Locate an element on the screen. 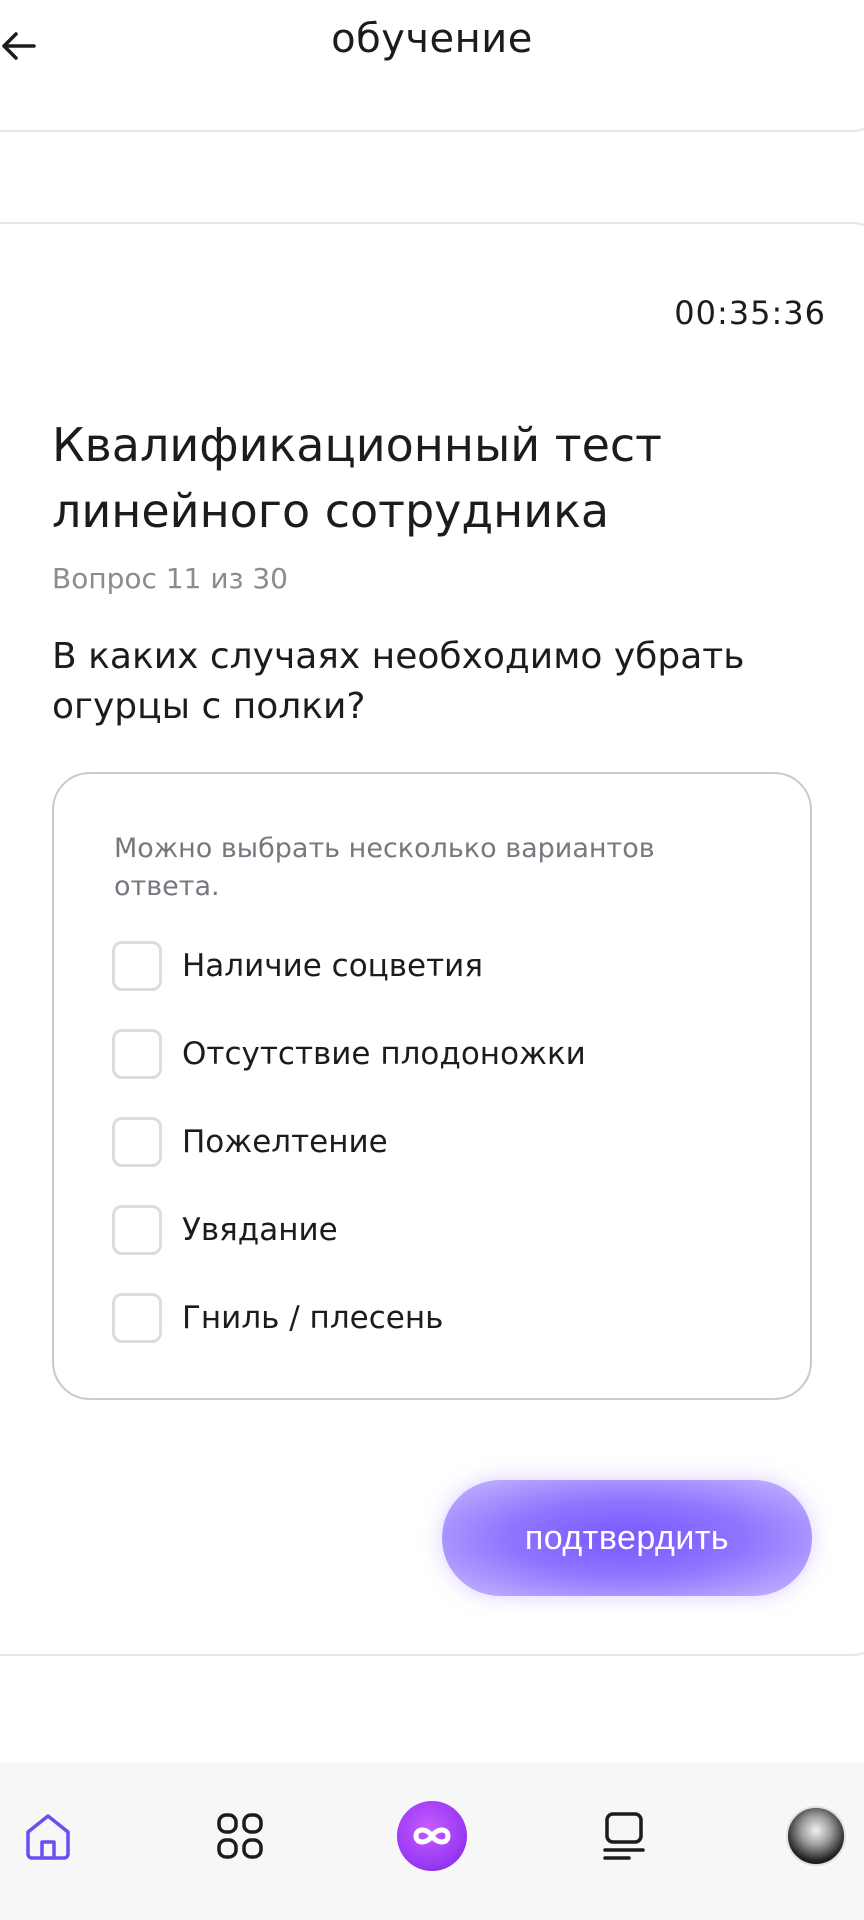 This screenshot has height=1920, width=864. home-icon is located at coordinates (48, 1837).